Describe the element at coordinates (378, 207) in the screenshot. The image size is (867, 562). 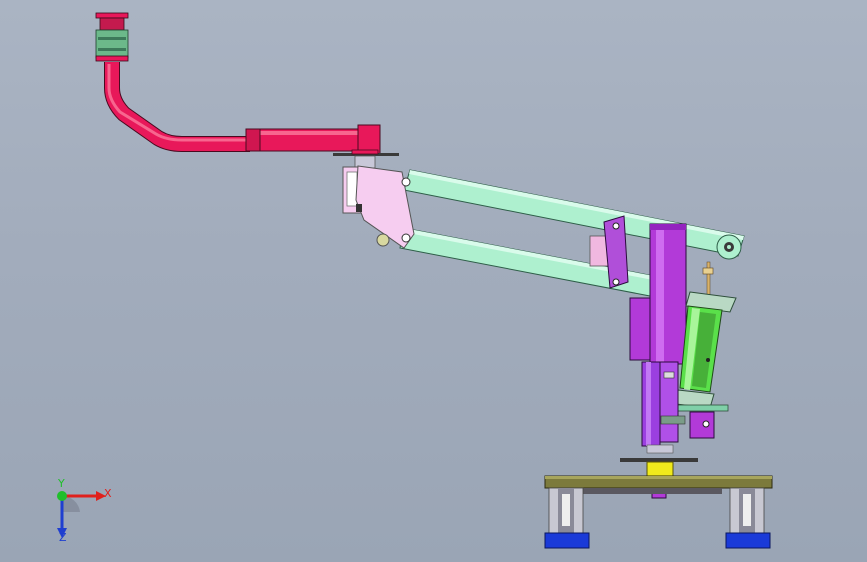
I see `head-plate` at that location.